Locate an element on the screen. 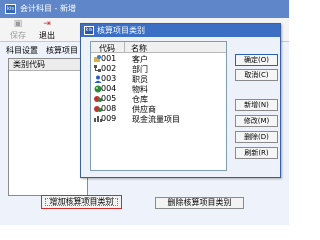  exit-label: 退出 is located at coordinates (47, 35).